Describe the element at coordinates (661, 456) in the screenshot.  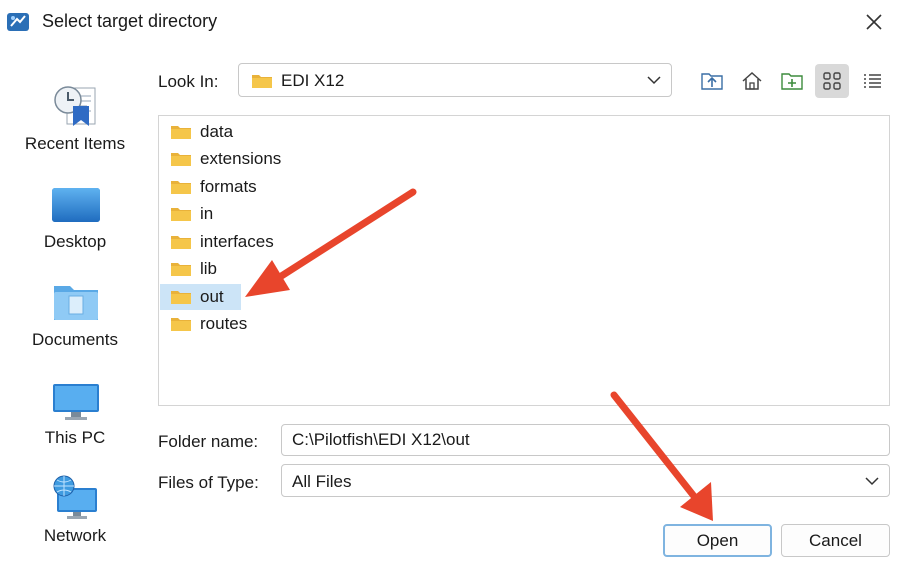
I see `annotation-arrow-open` at that location.